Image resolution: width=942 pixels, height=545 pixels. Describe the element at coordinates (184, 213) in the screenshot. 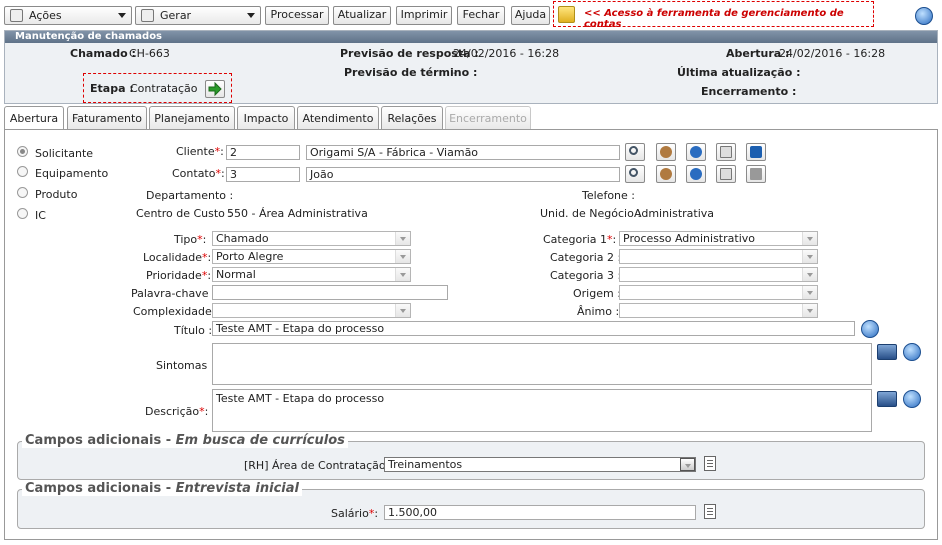

I see `centro-label: Centro de Custo :` at that location.